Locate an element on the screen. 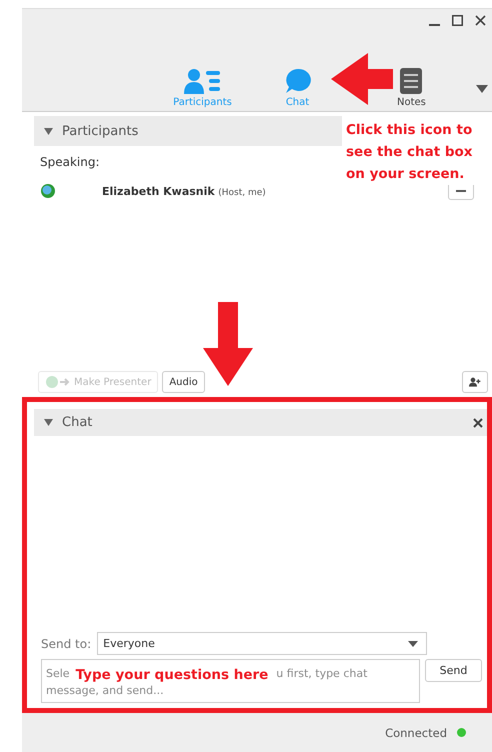  maximize-icon is located at coordinates (457, 20).